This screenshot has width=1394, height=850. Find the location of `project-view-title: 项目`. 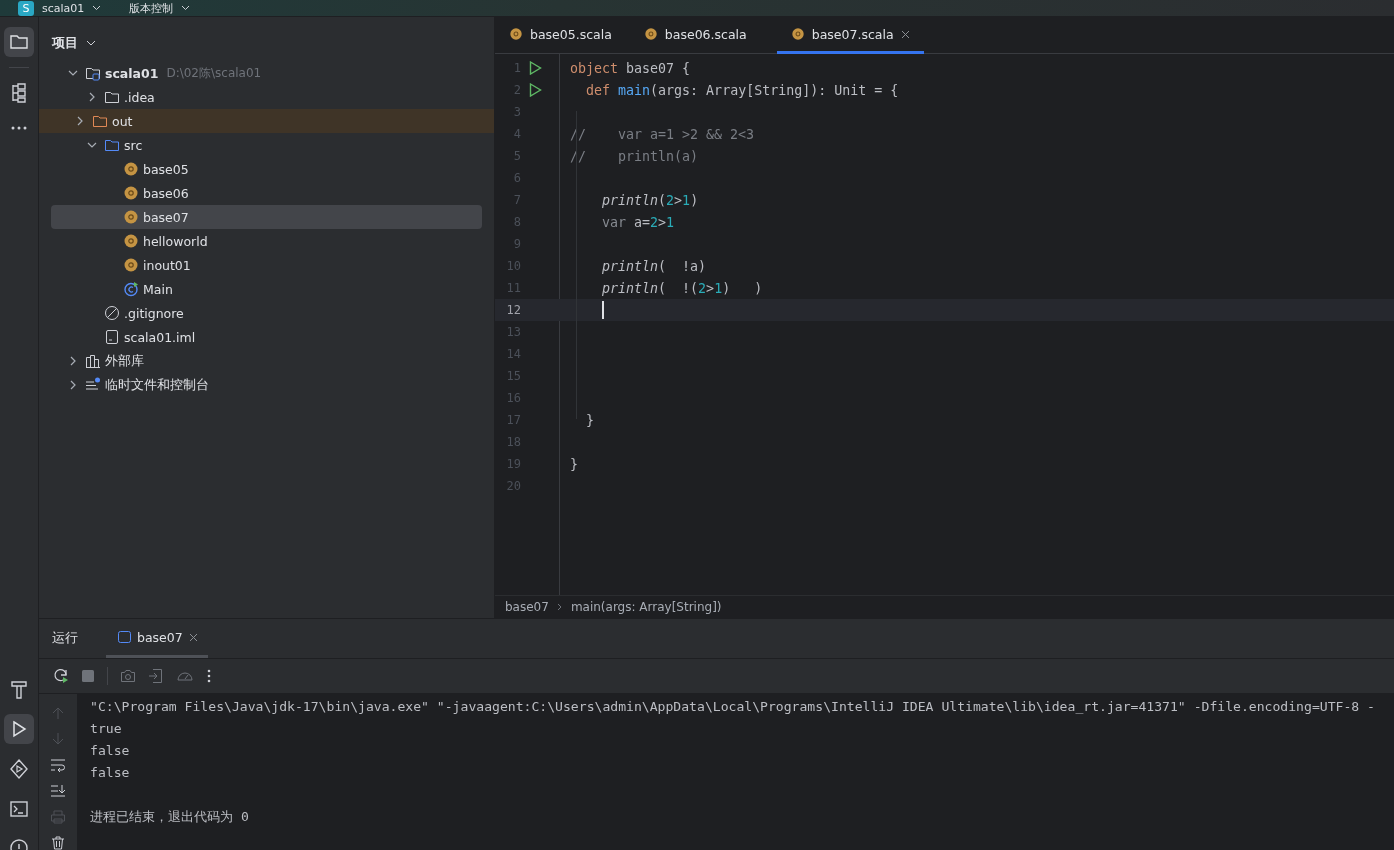

project-view-title: 项目 is located at coordinates (74, 43).